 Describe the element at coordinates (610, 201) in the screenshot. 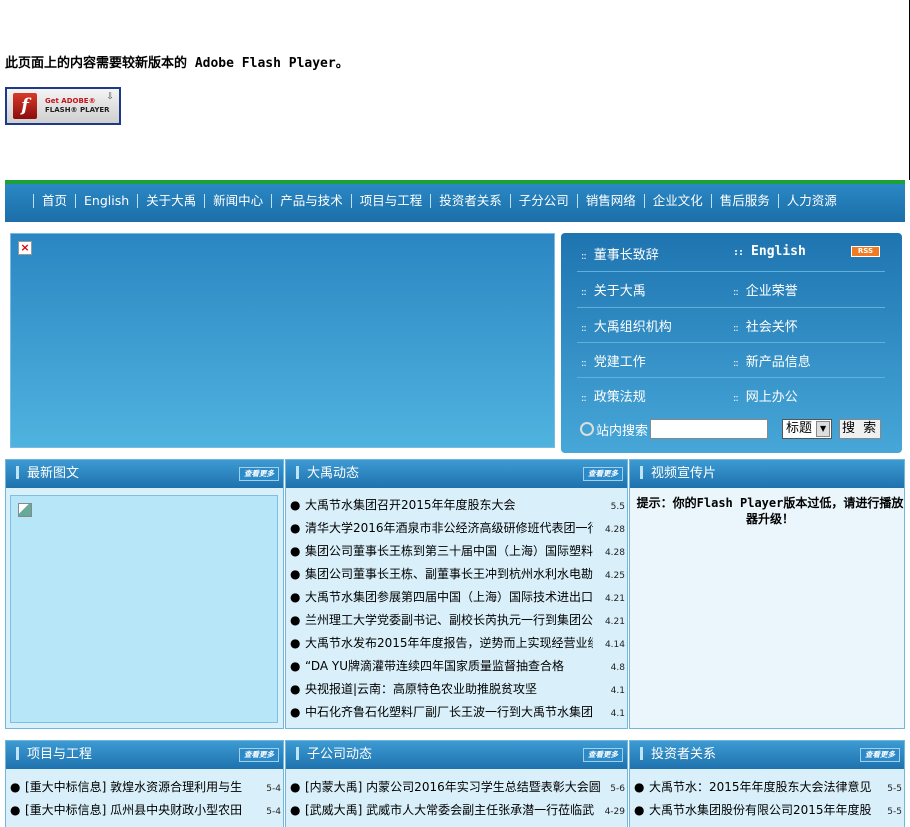

I see `nav-item: 销售网络` at that location.